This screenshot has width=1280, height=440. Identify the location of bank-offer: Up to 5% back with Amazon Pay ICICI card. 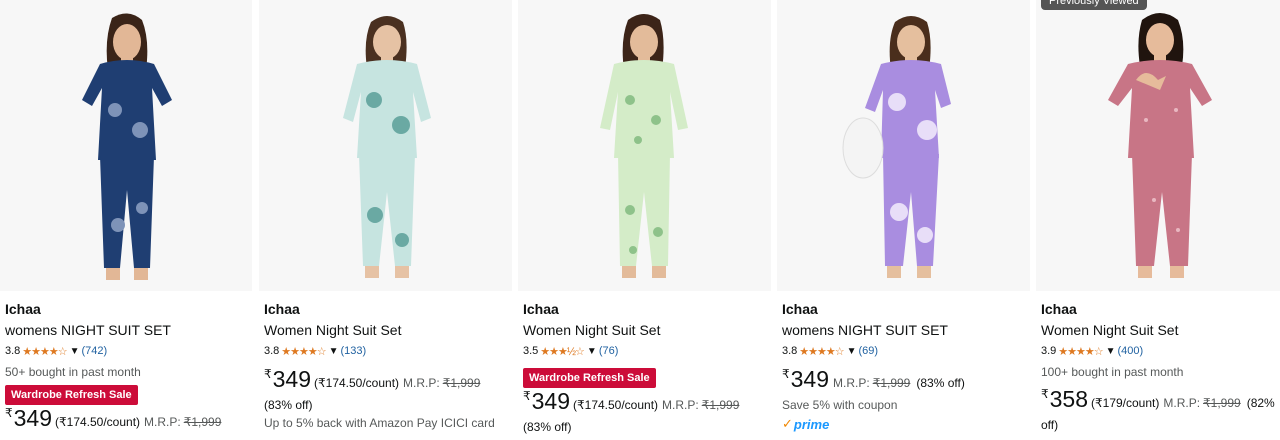
(379, 423).